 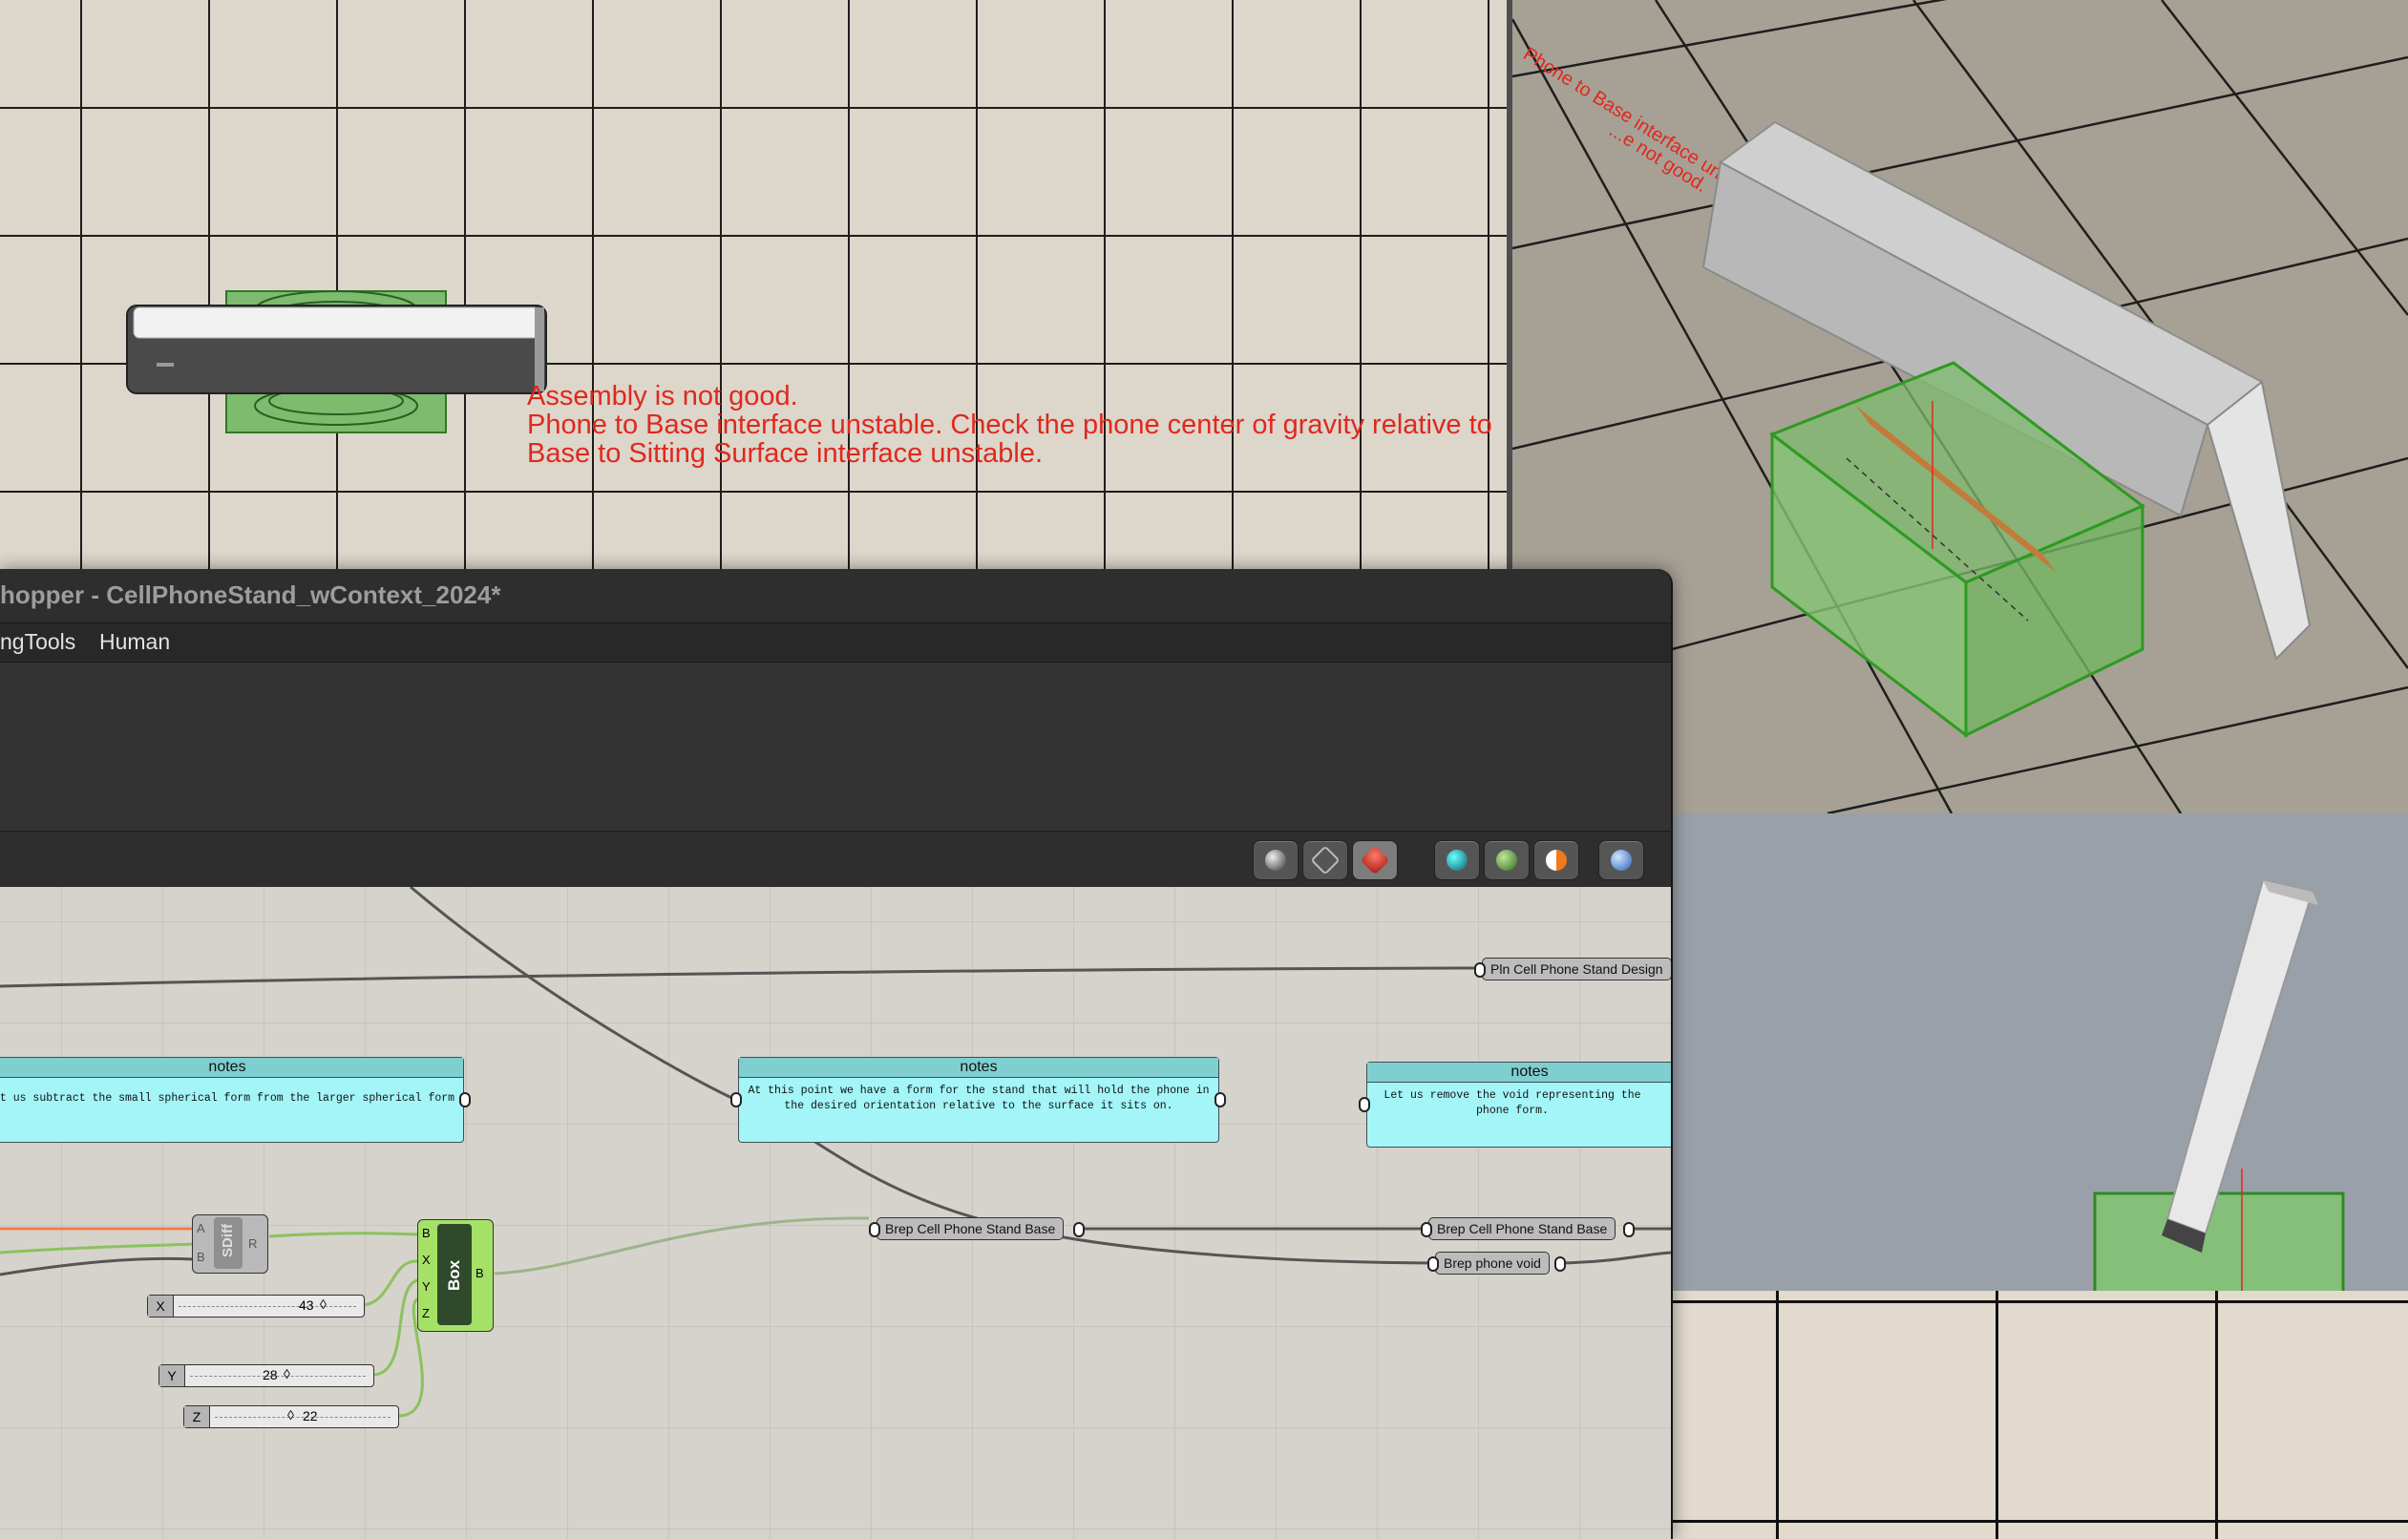 I want to click on preview-shaded-button, so click(x=1375, y=860).